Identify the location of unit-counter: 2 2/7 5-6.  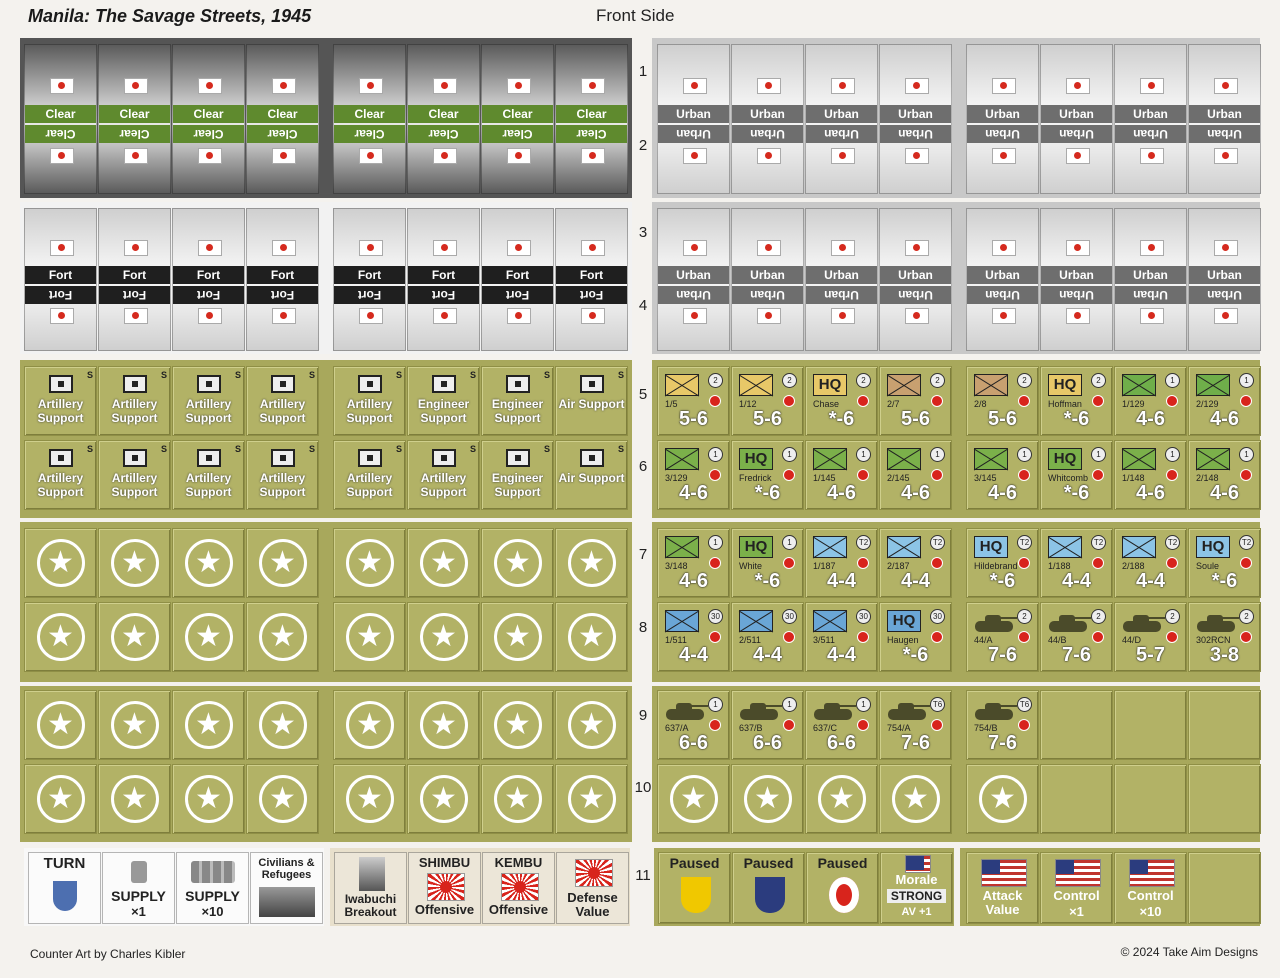
(915, 401).